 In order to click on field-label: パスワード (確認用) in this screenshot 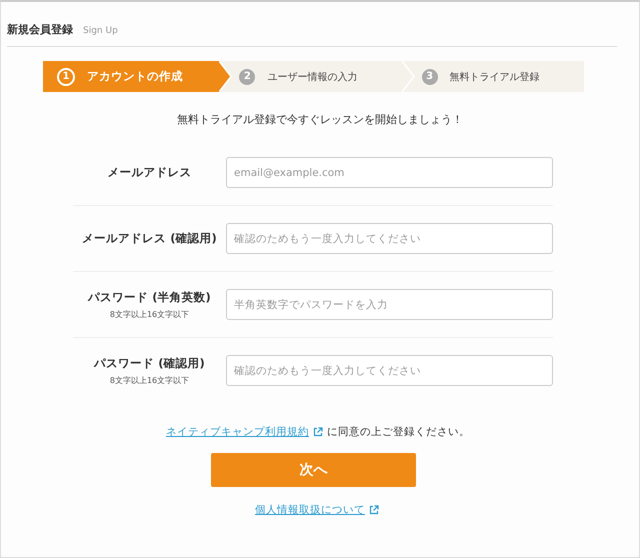, I will do `click(149, 363)`.